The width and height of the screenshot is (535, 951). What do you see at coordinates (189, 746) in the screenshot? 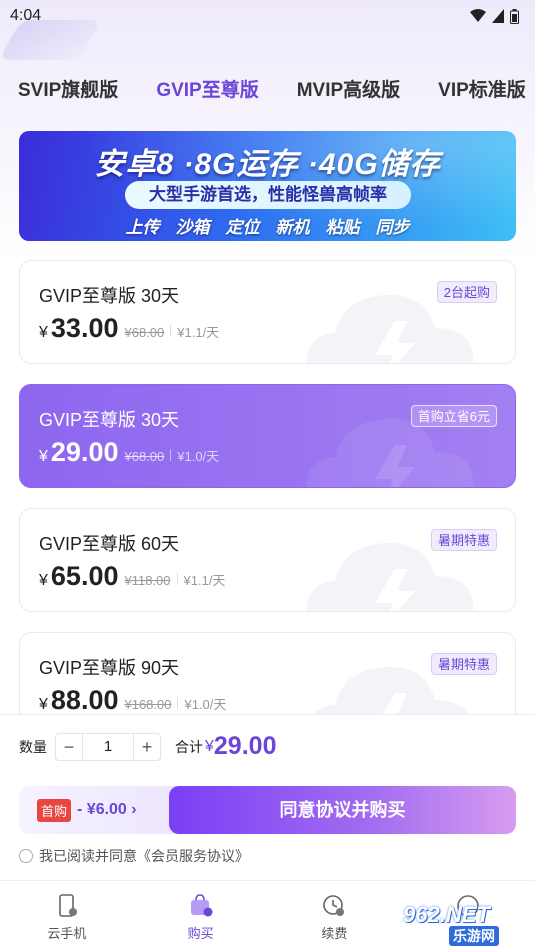
I see `total-label: 合计` at bounding box center [189, 746].